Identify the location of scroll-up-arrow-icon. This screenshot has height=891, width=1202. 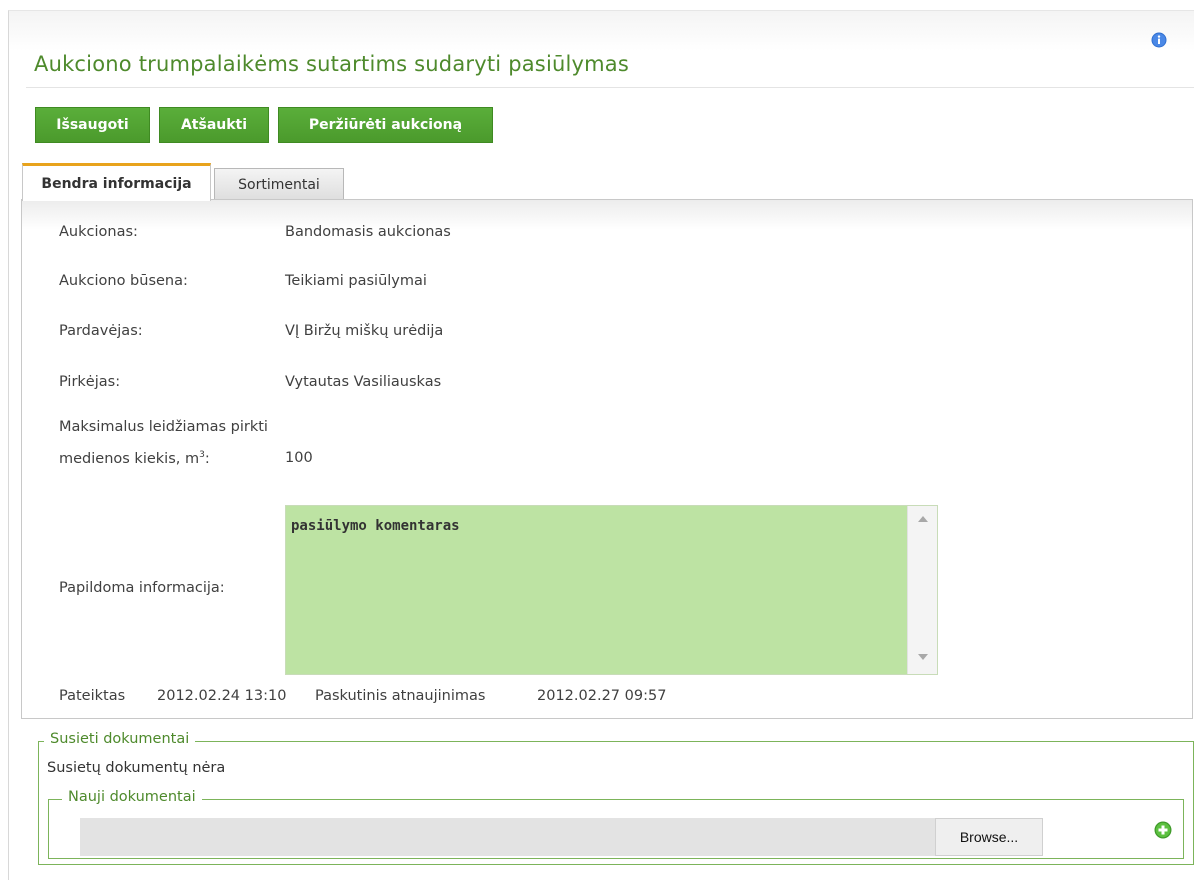
(923, 519).